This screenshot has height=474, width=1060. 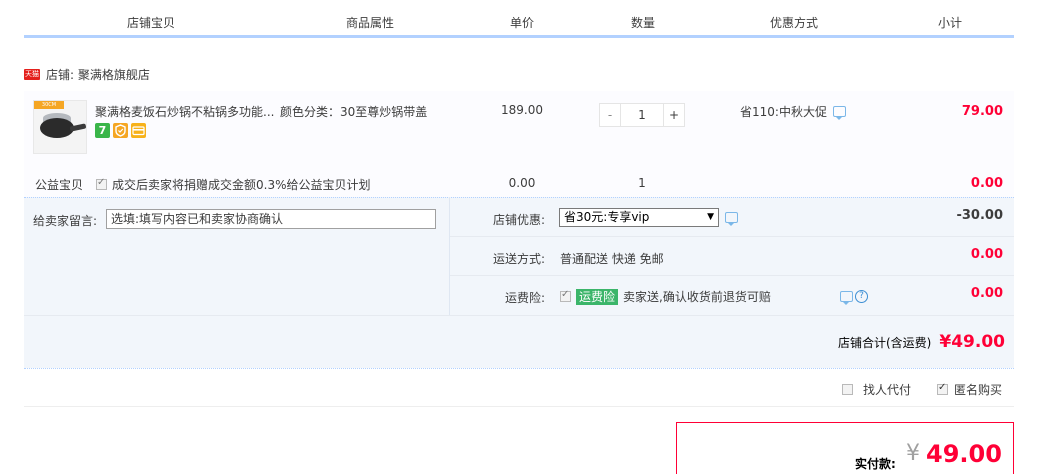 What do you see at coordinates (793, 23) in the screenshot?
I see `header-col-promo: 优惠方式` at bounding box center [793, 23].